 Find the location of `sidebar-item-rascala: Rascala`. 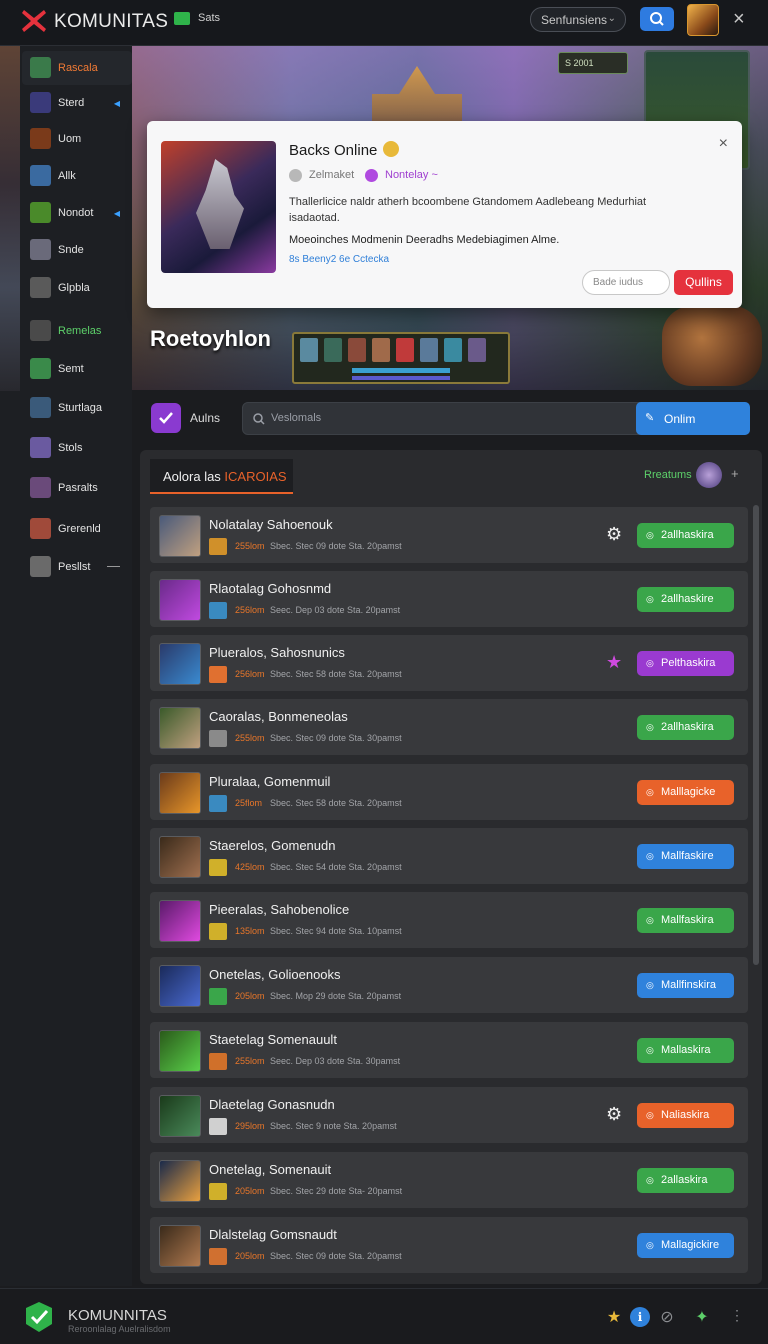

sidebar-item-rascala: Rascala is located at coordinates (77, 68).